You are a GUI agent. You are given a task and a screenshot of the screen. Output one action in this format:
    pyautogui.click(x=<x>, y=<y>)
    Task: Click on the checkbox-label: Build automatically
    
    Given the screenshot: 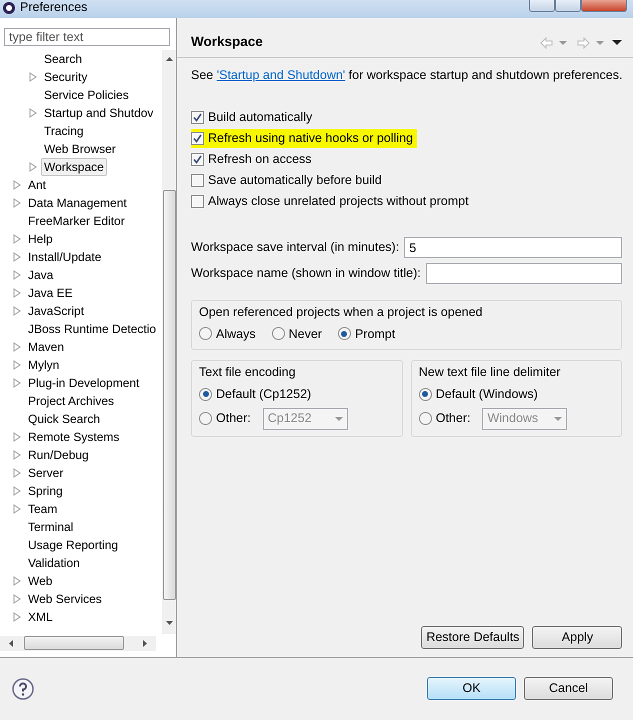 What is the action you would take?
    pyautogui.click(x=261, y=117)
    